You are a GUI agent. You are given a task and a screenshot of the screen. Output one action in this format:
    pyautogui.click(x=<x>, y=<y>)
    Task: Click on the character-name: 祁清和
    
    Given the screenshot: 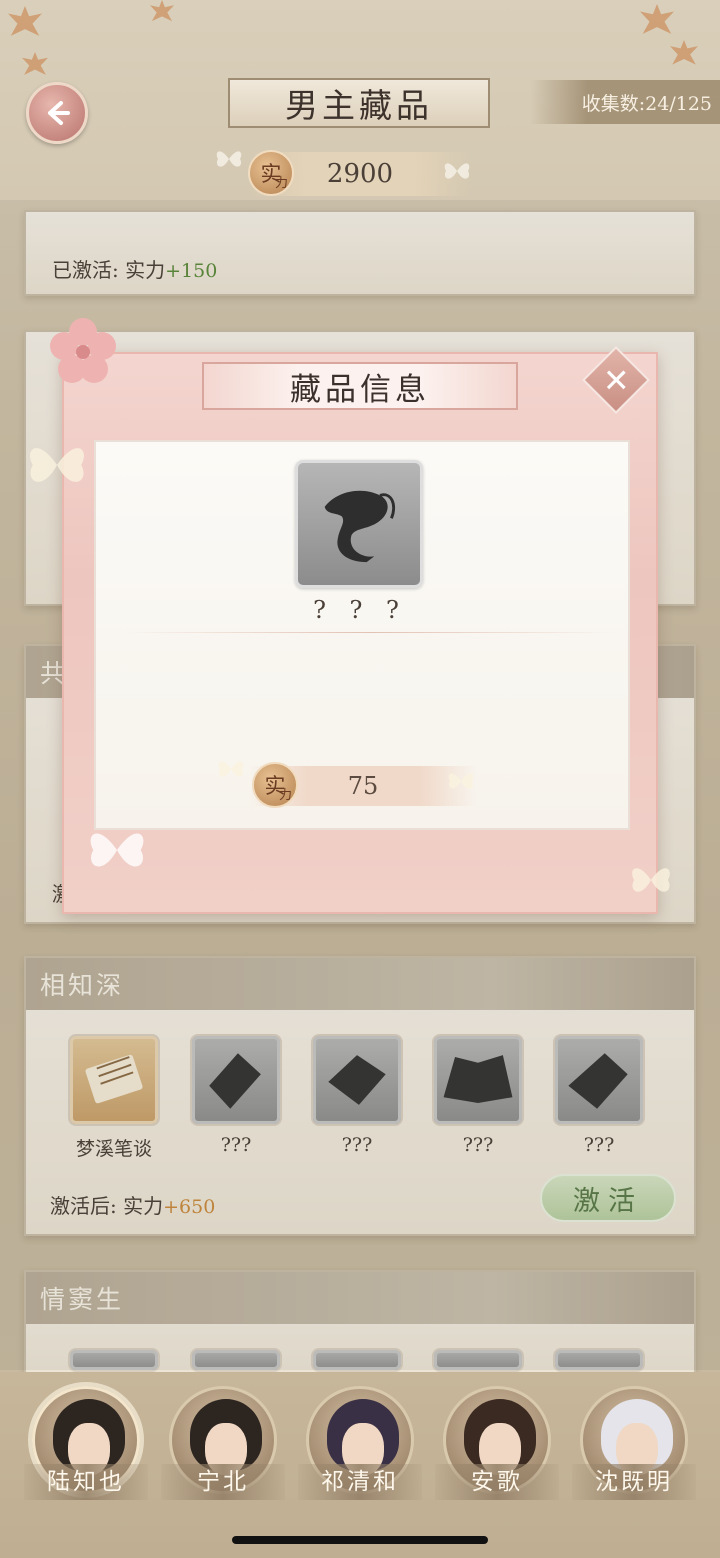 What is the action you would take?
    pyautogui.click(x=360, y=1482)
    